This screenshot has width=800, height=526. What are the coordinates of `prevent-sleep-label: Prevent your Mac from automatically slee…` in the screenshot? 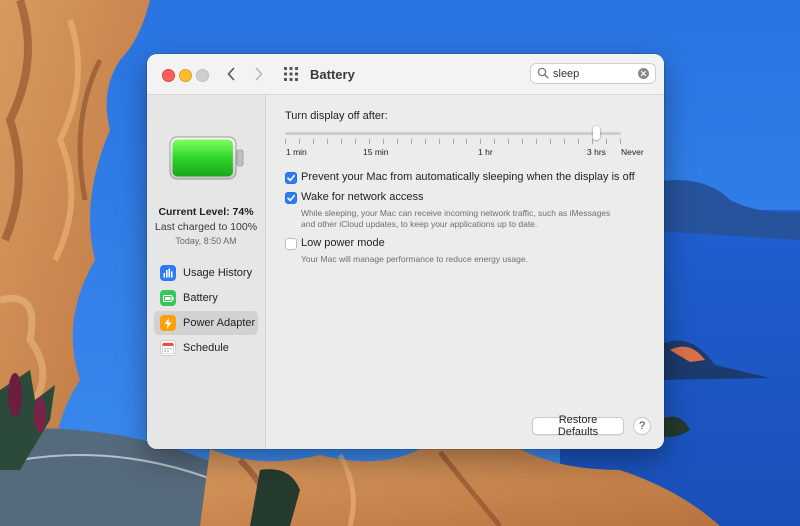 It's located at (468, 177).